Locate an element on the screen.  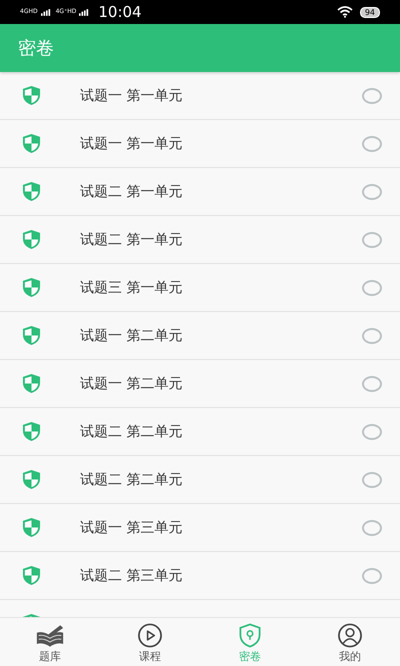
nav-tab: 题库 is located at coordinates (50, 642).